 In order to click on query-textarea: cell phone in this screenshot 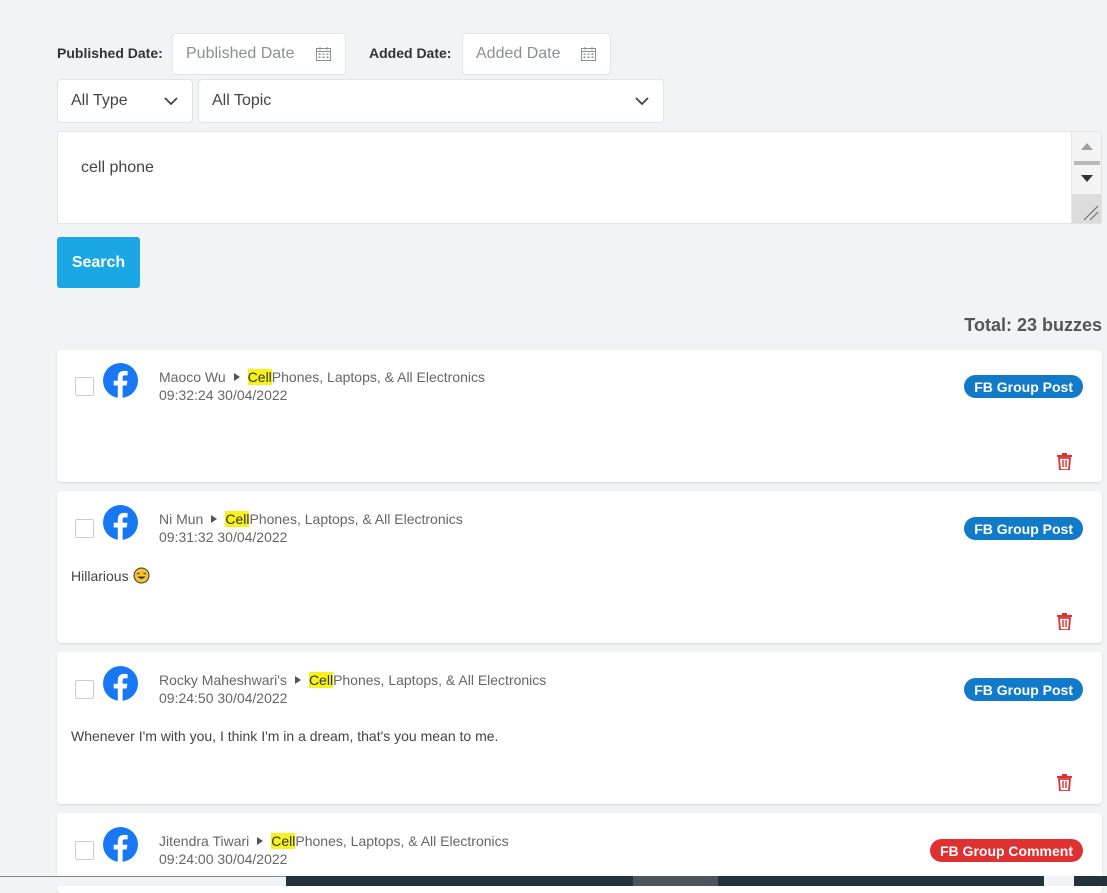, I will do `click(579, 177)`.